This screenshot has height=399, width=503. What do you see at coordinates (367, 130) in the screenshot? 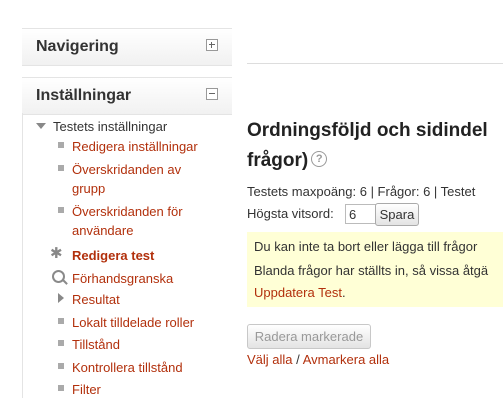
I see `page-title-line1: Ordningsföljd och sidindel` at bounding box center [367, 130].